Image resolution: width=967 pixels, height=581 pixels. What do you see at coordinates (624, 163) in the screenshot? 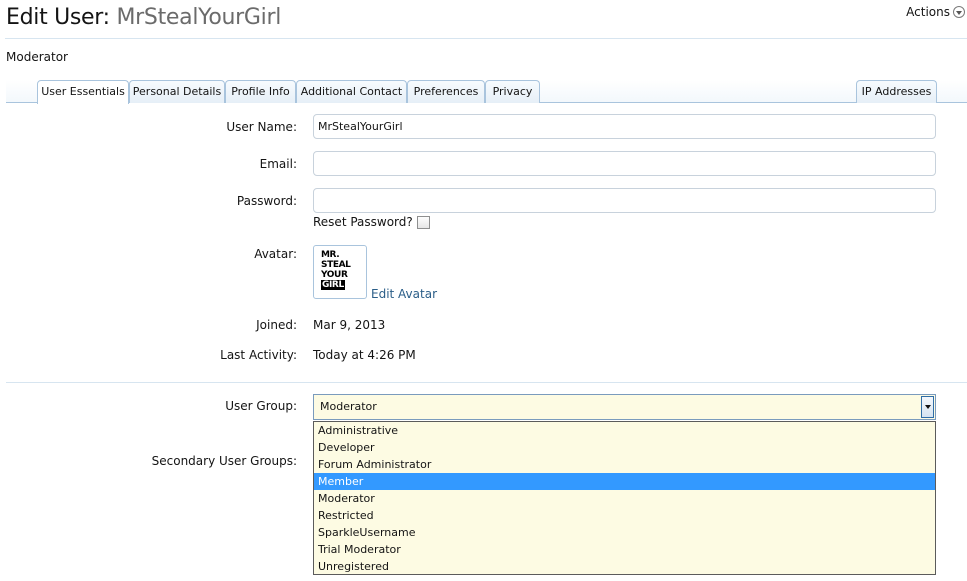
I see `email-input` at bounding box center [624, 163].